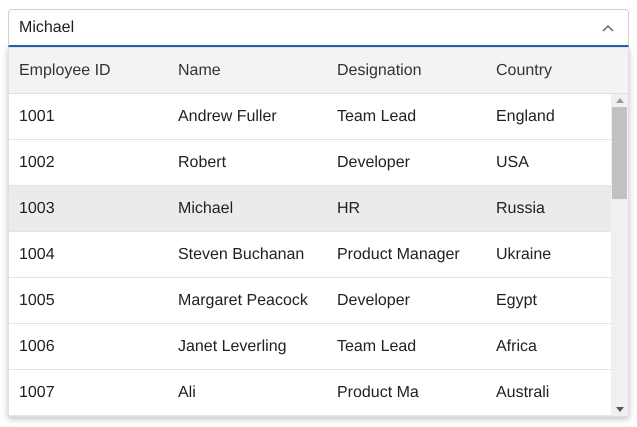 This screenshot has height=427, width=637. What do you see at coordinates (310, 393) in the screenshot?
I see `table-row: 1007 Ali Product Ma Australi` at bounding box center [310, 393].